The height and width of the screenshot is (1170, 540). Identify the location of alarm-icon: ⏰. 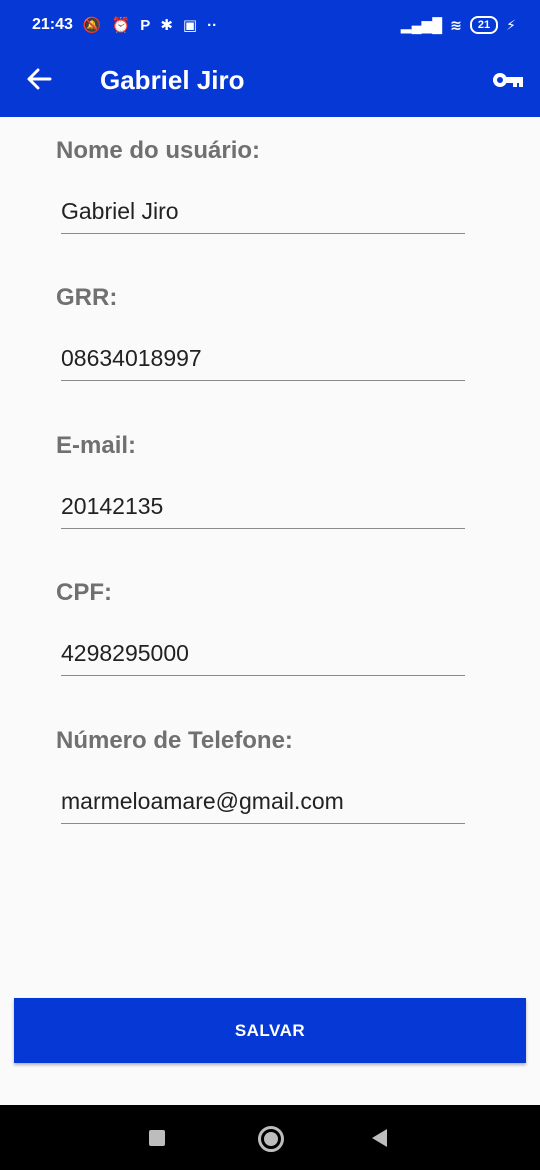
(121, 25).